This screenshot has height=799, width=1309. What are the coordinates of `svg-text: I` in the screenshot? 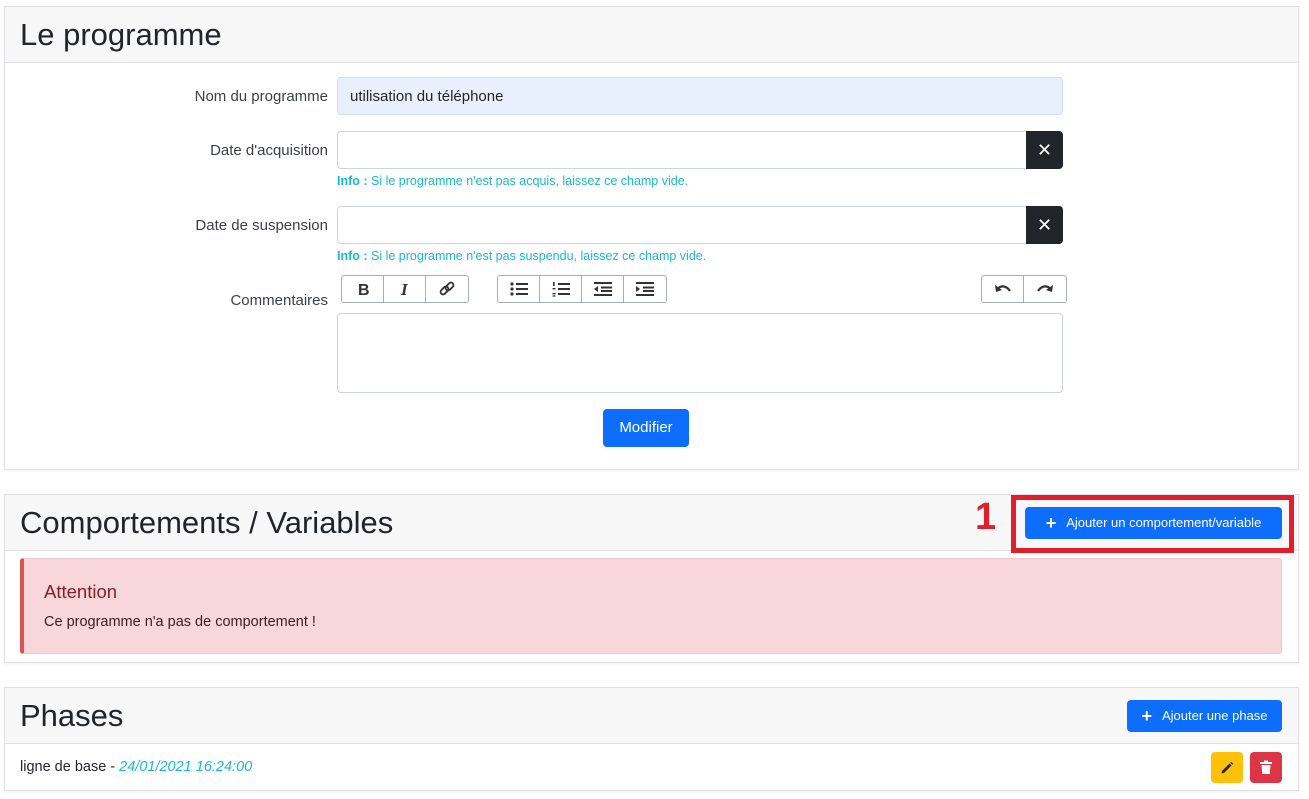 It's located at (404, 289).